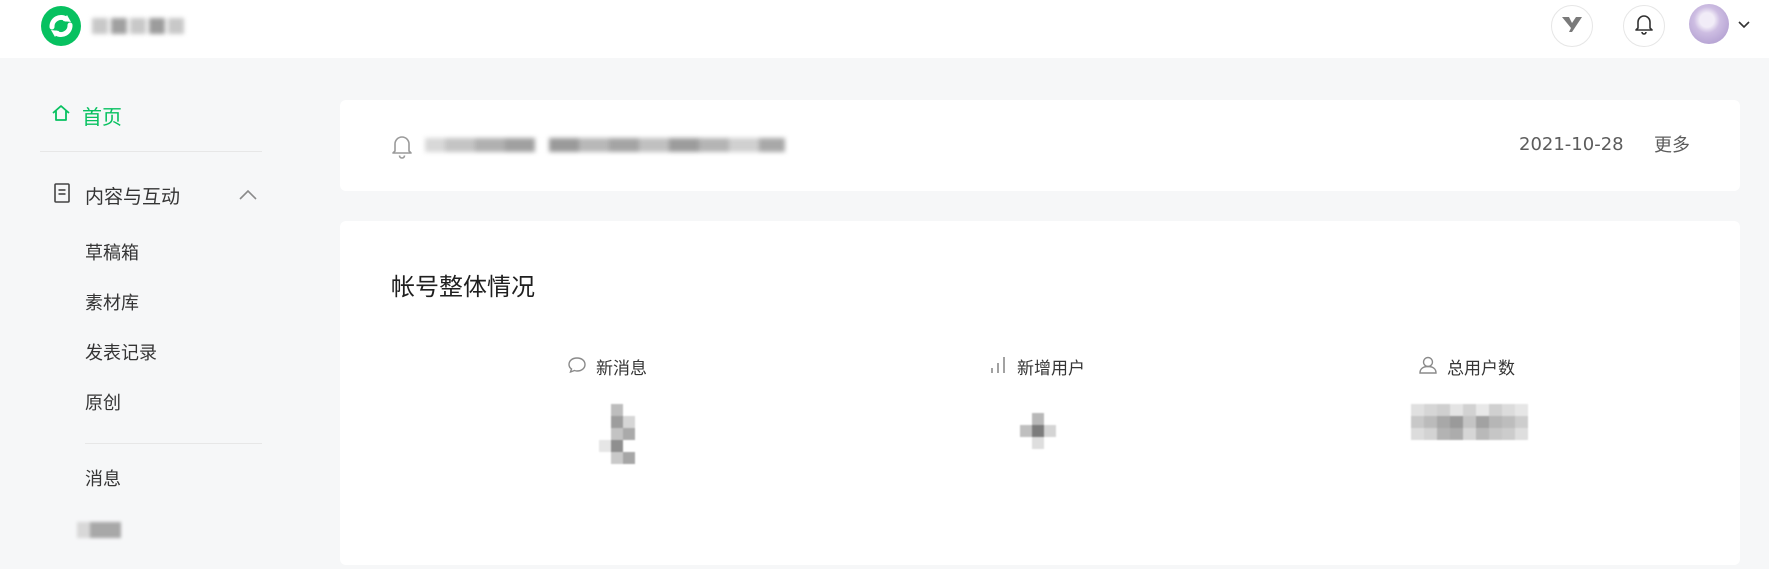  What do you see at coordinates (1481, 369) in the screenshot?
I see `stat-label: 总用户数` at bounding box center [1481, 369].